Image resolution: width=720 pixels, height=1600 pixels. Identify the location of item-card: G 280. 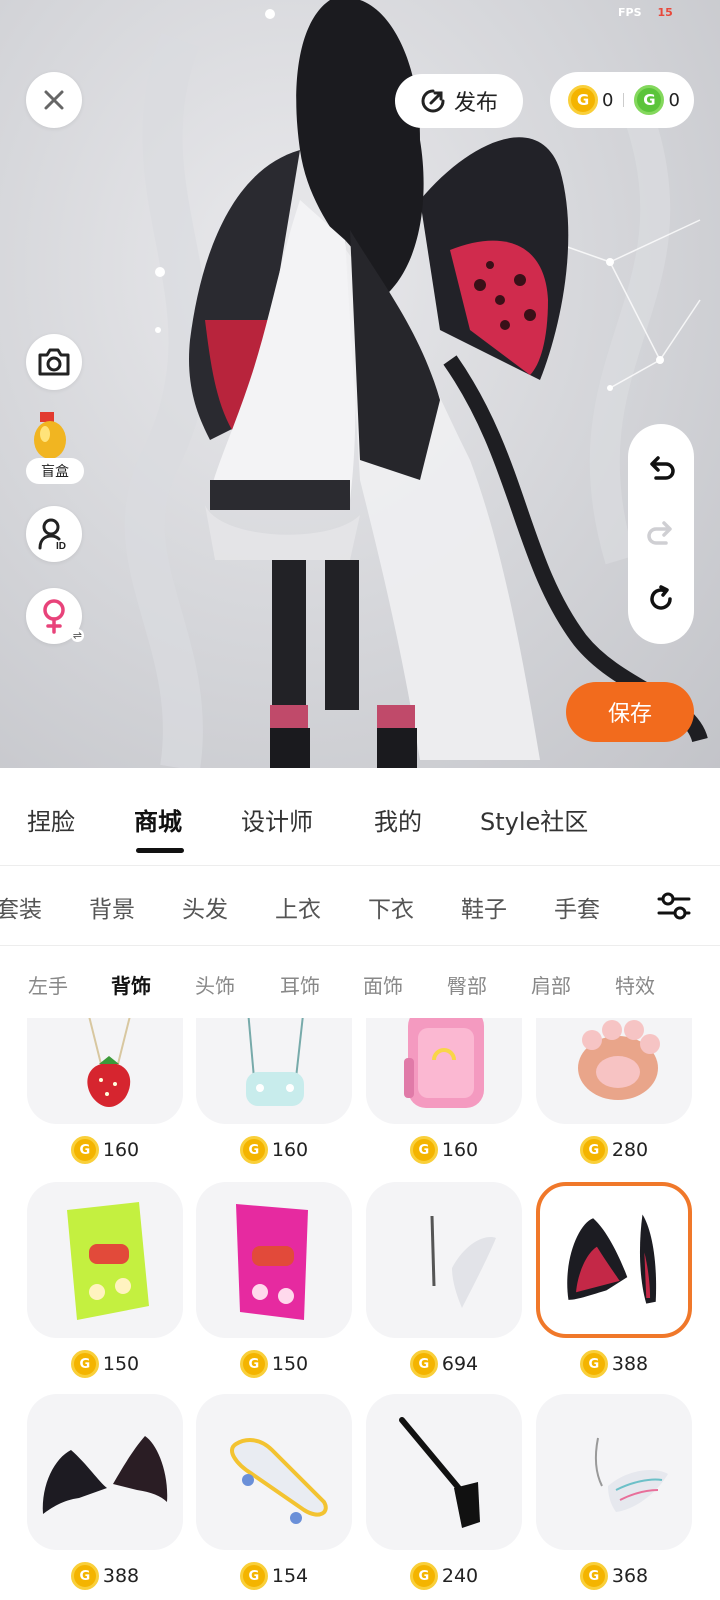
(614, 1094).